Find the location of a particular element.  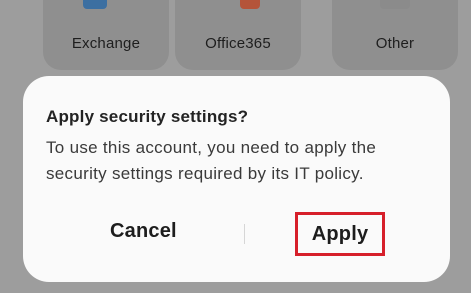

account-tile-office365: Office365 is located at coordinates (238, 35).